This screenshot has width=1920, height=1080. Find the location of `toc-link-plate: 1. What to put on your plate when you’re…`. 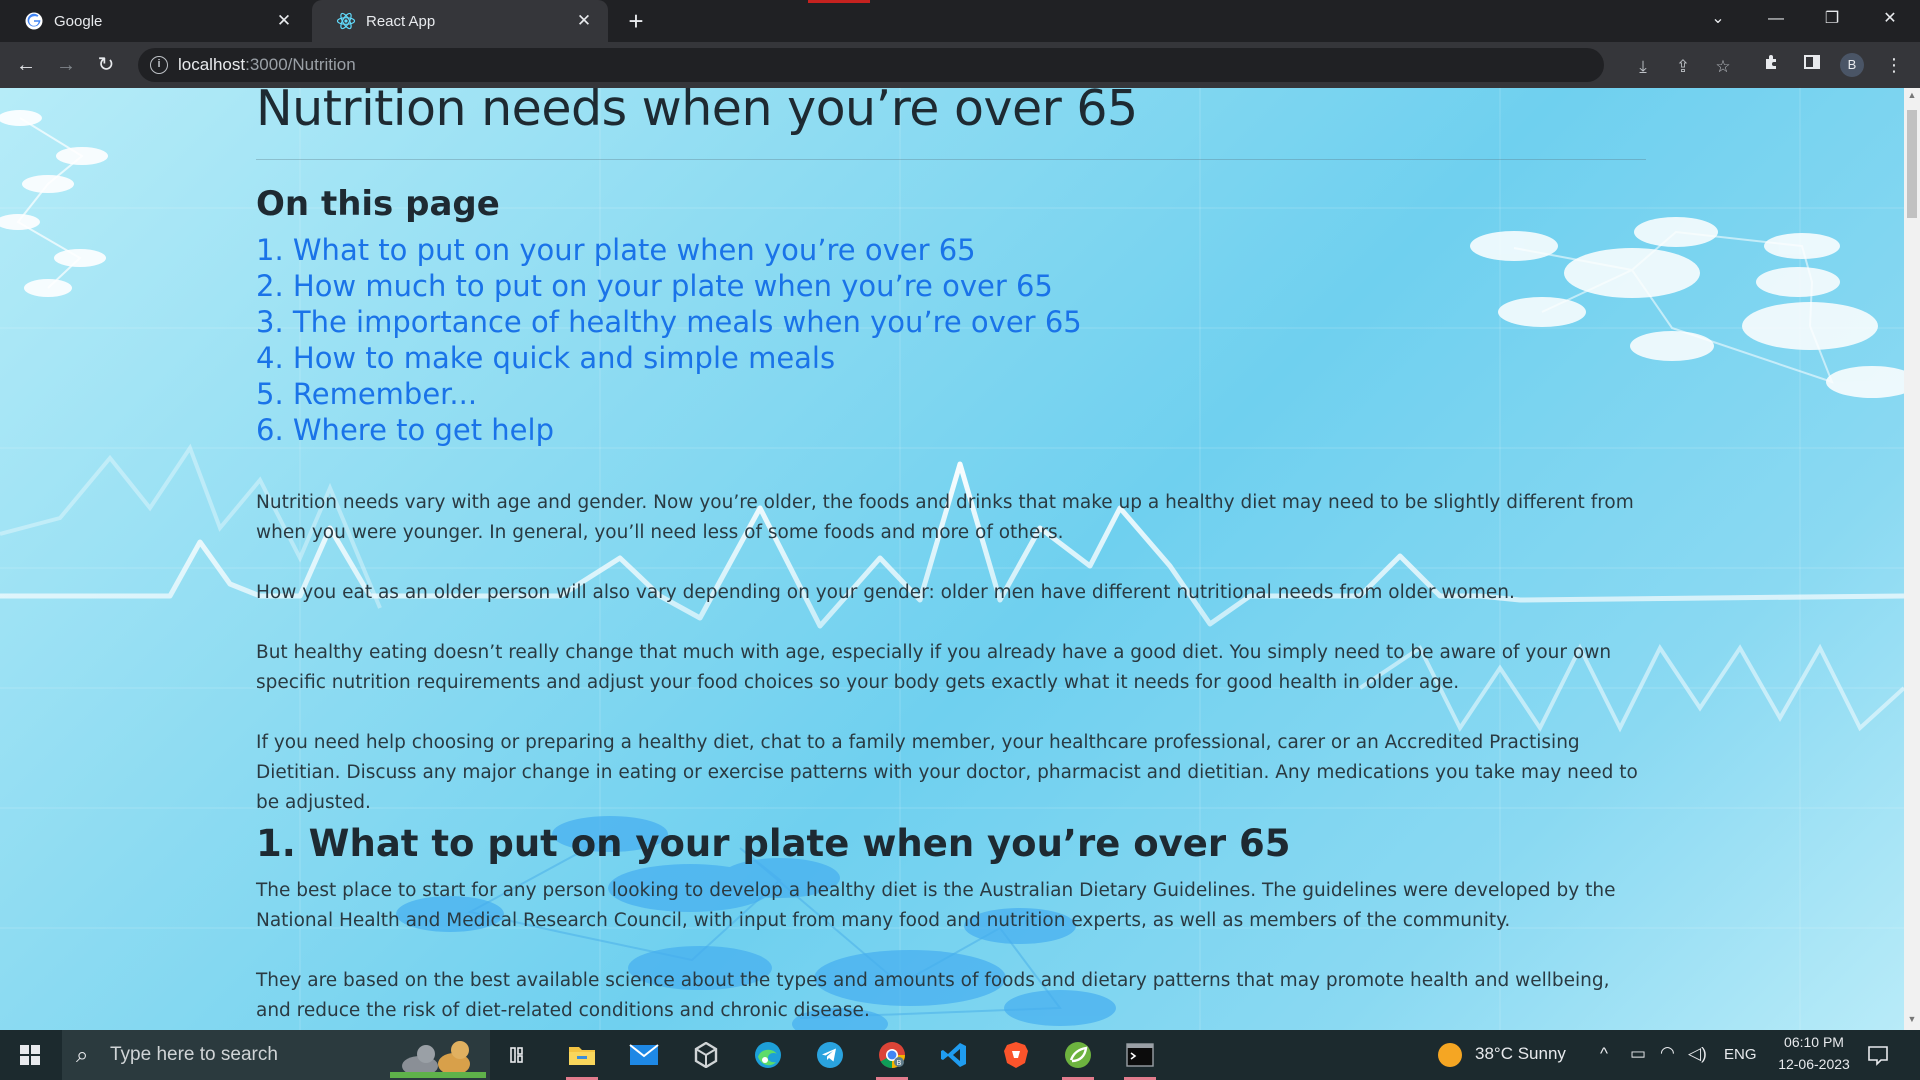

toc-link-plate: 1. What to put on your plate when you’re… is located at coordinates (669, 250).